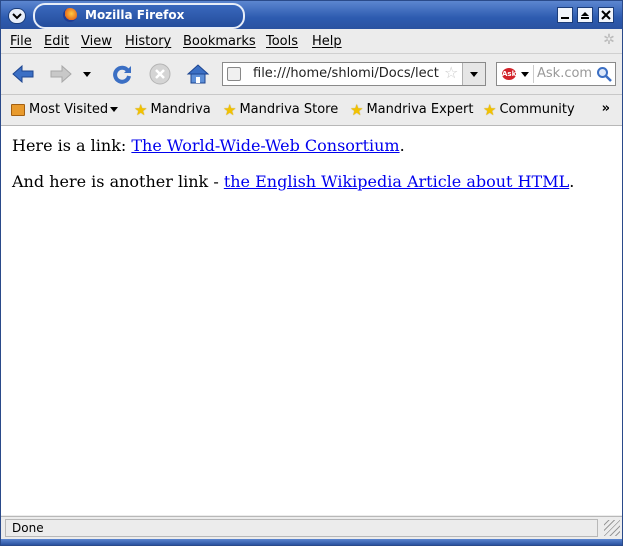 The width and height of the screenshot is (623, 546). I want to click on title-pill: Mozilla Firefox, so click(139, 16).